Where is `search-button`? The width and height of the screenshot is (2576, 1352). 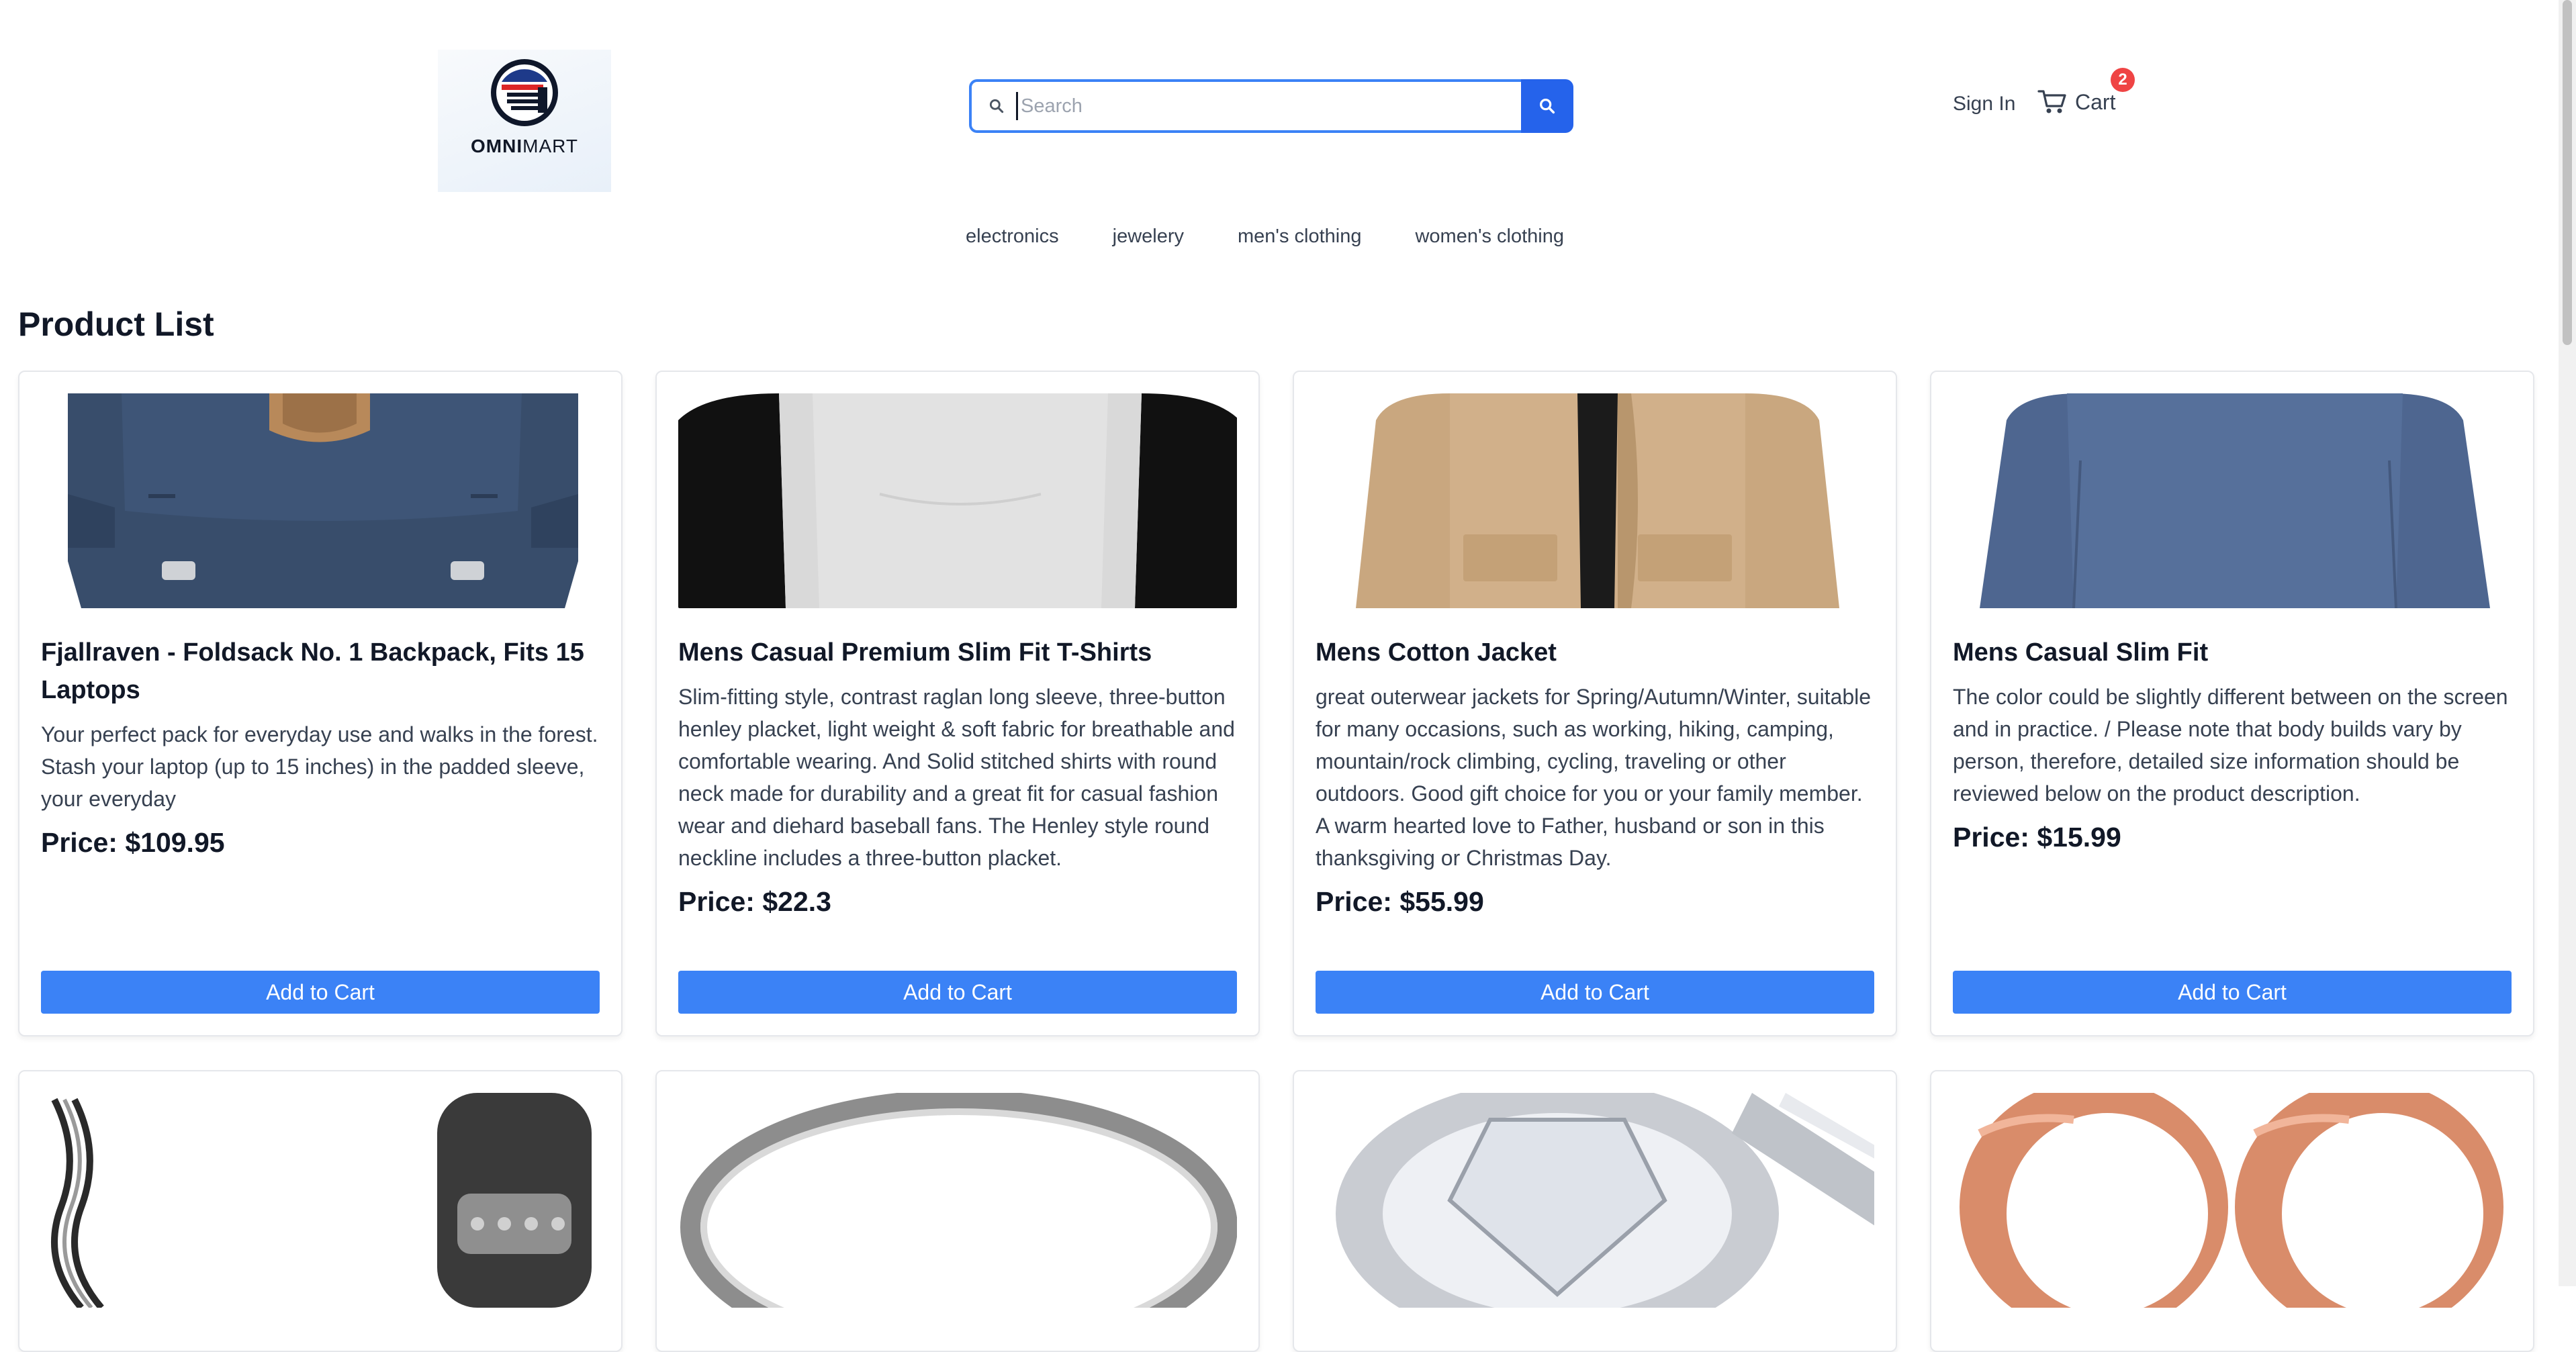
search-button is located at coordinates (1547, 106).